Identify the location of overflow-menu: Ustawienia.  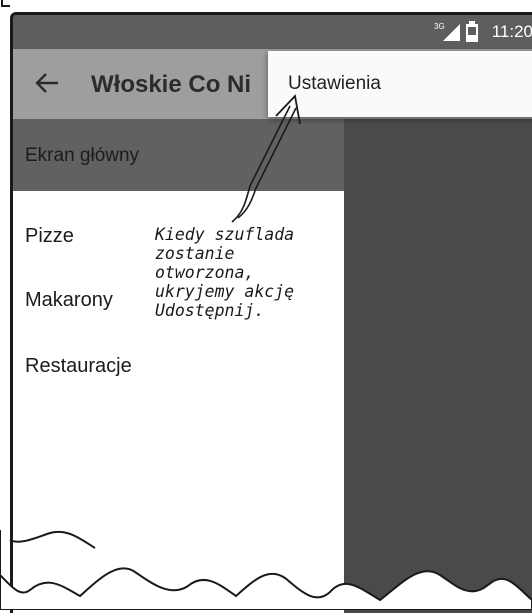
(400, 84).